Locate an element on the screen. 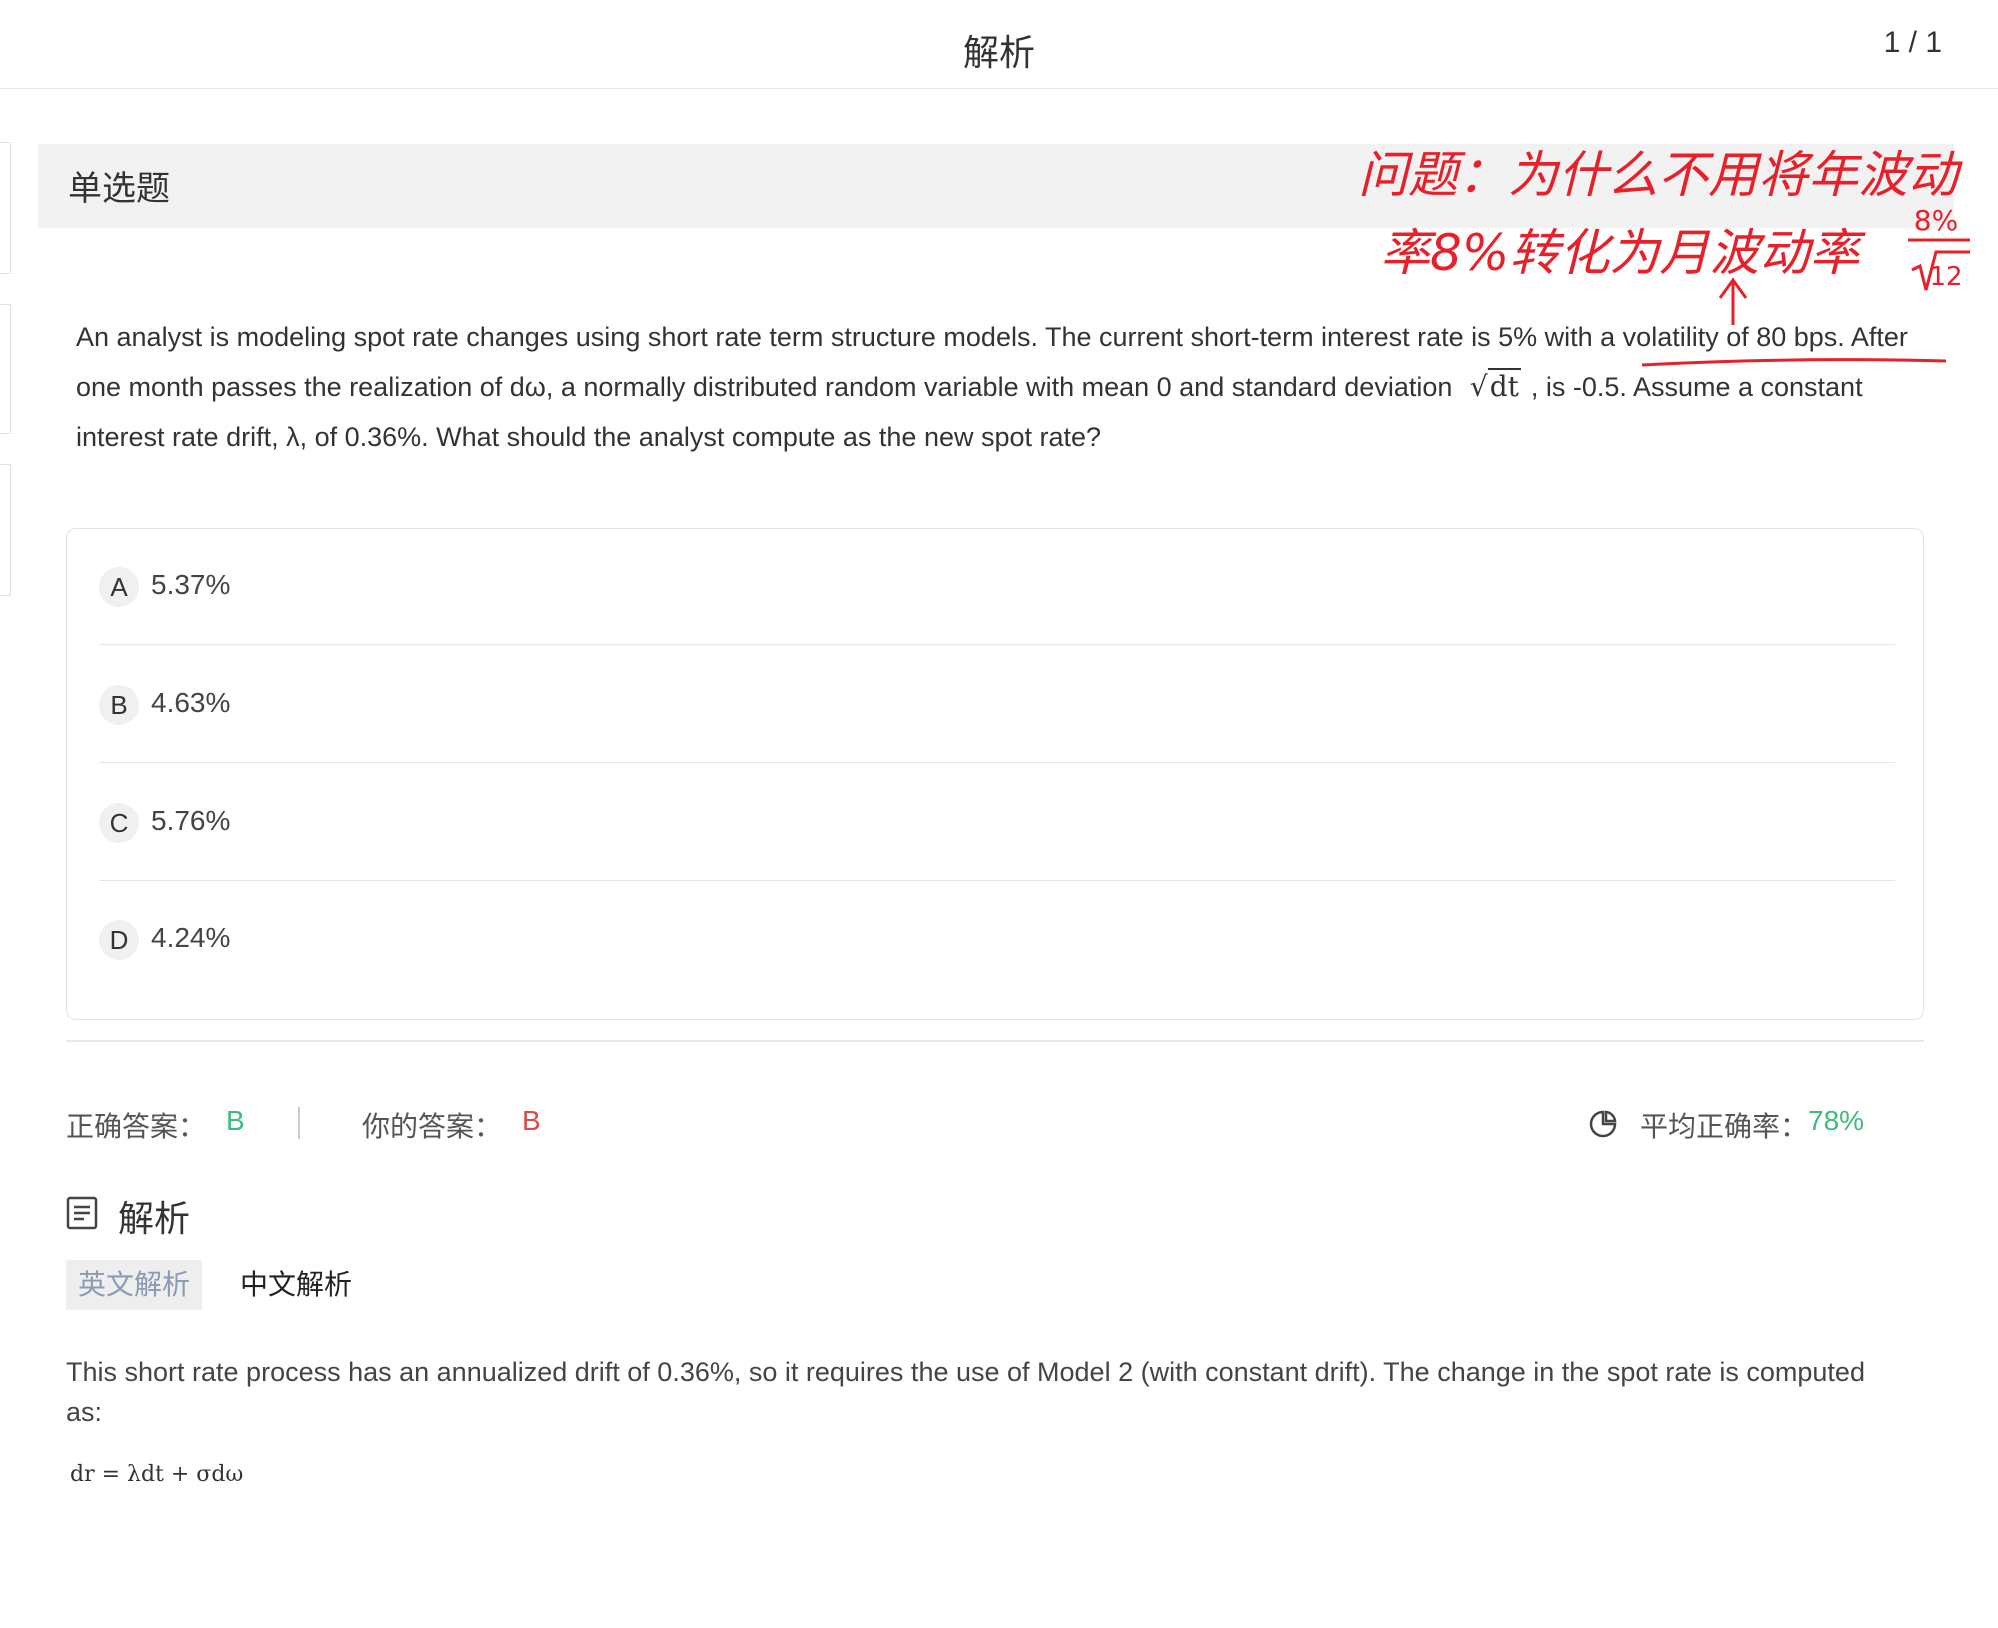 Image resolution: width=1998 pixels, height=1628 pixels. section-divider is located at coordinates (995, 1041).